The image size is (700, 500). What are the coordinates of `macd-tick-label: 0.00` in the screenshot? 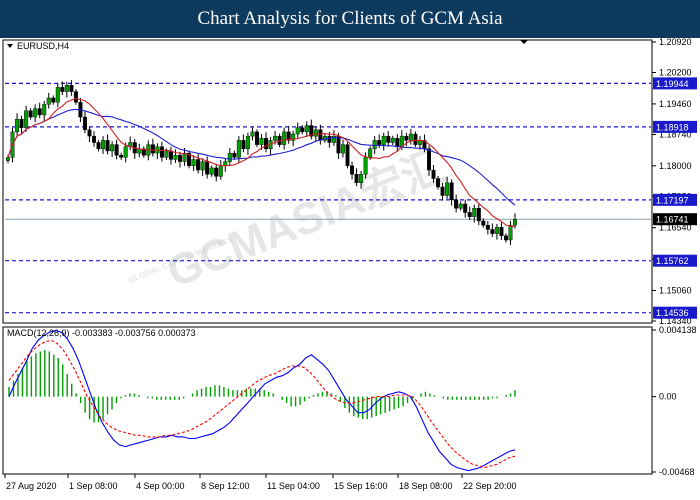 It's located at (668, 397).